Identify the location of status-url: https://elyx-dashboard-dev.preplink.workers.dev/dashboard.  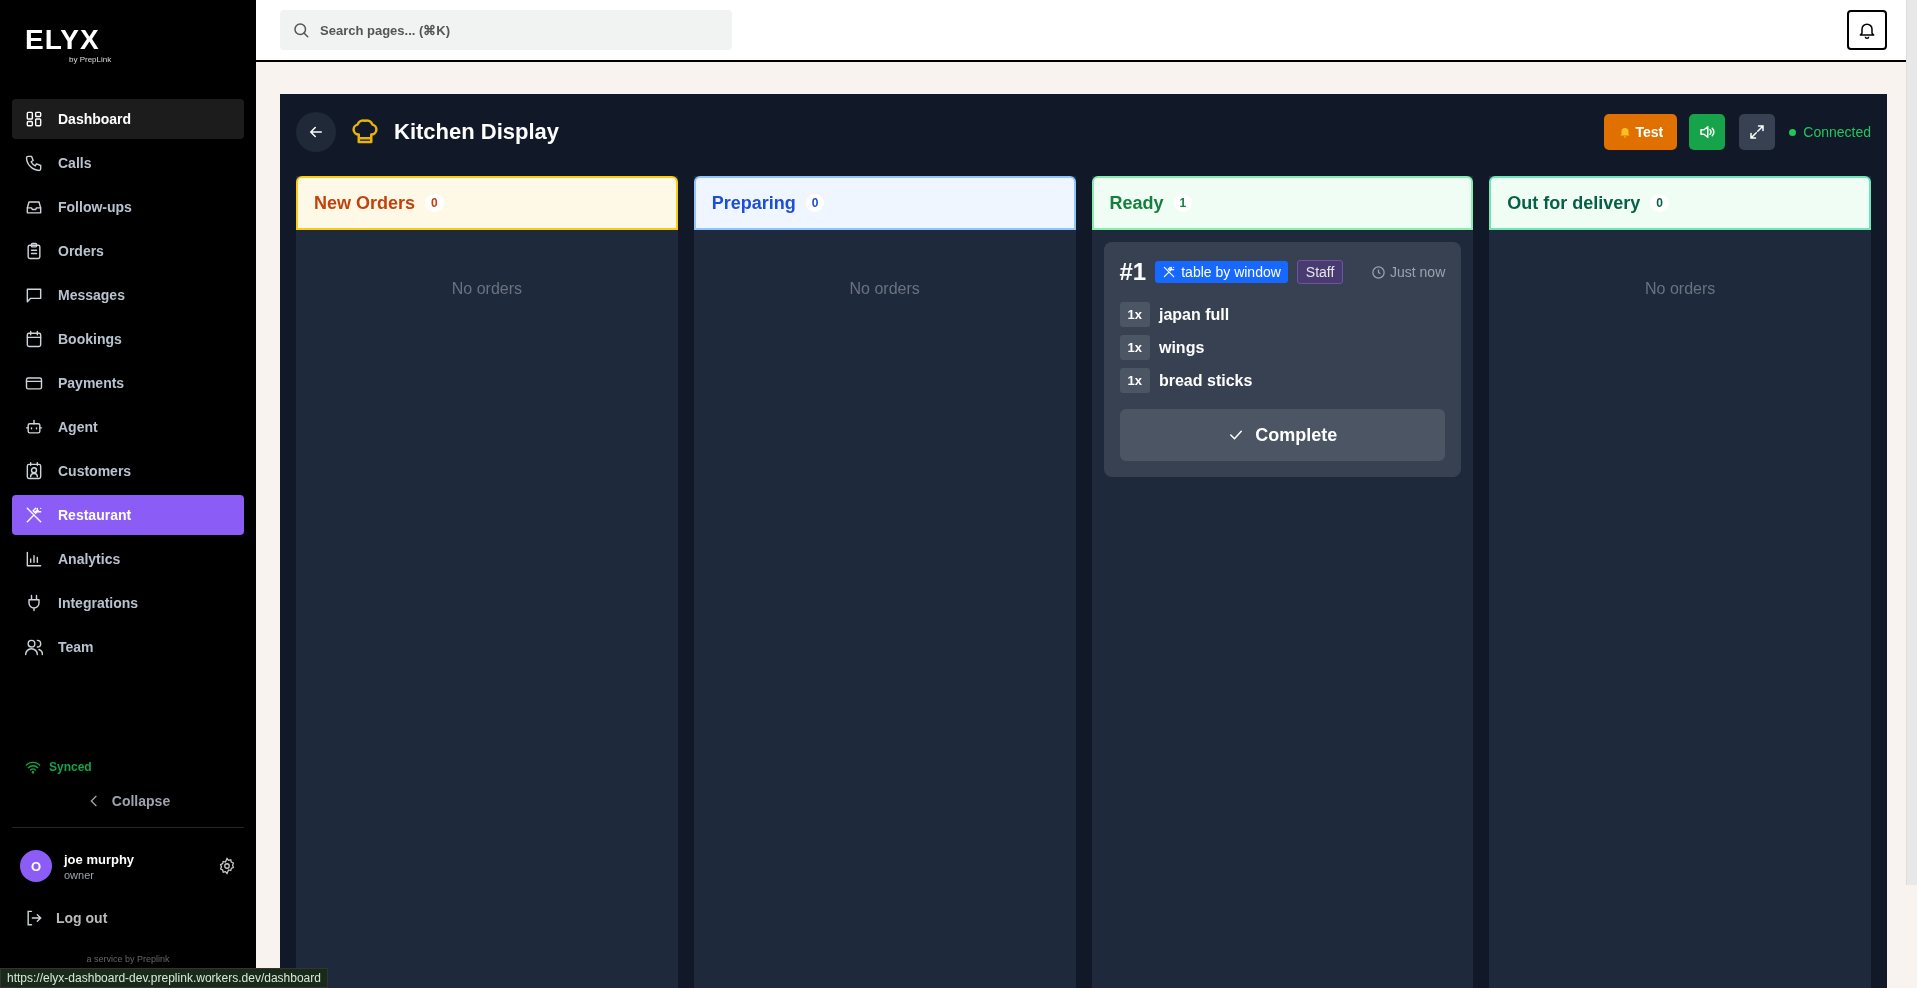
(164, 978).